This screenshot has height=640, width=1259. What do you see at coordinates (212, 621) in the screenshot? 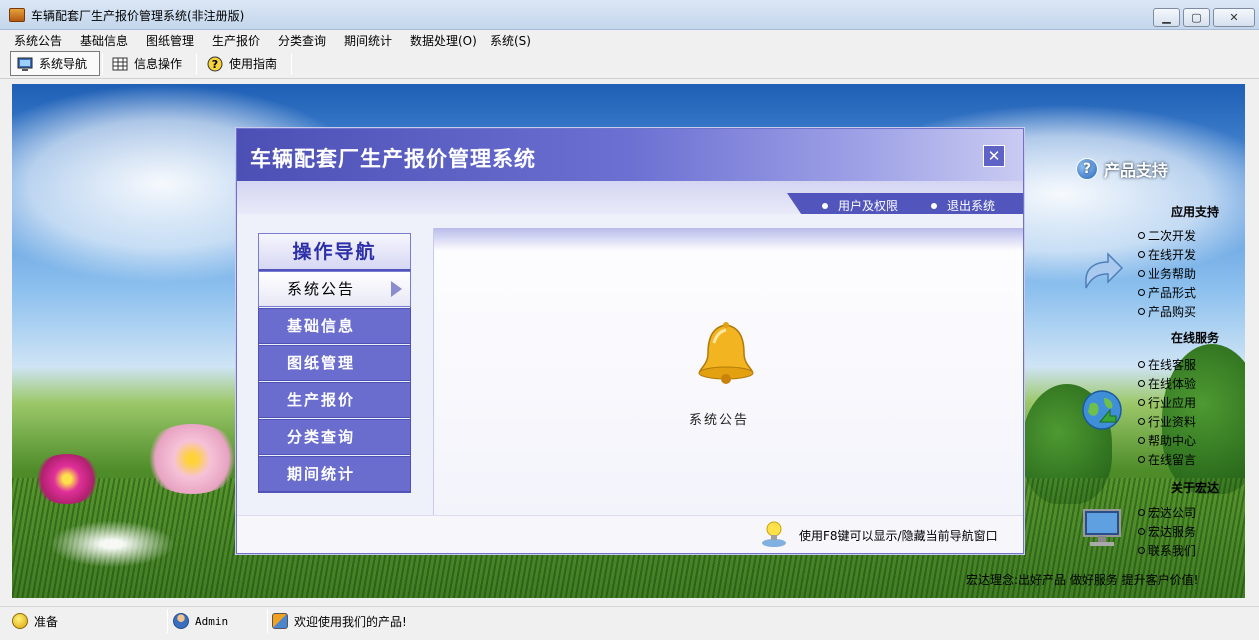
I see `status-user-label: Admin` at bounding box center [212, 621].